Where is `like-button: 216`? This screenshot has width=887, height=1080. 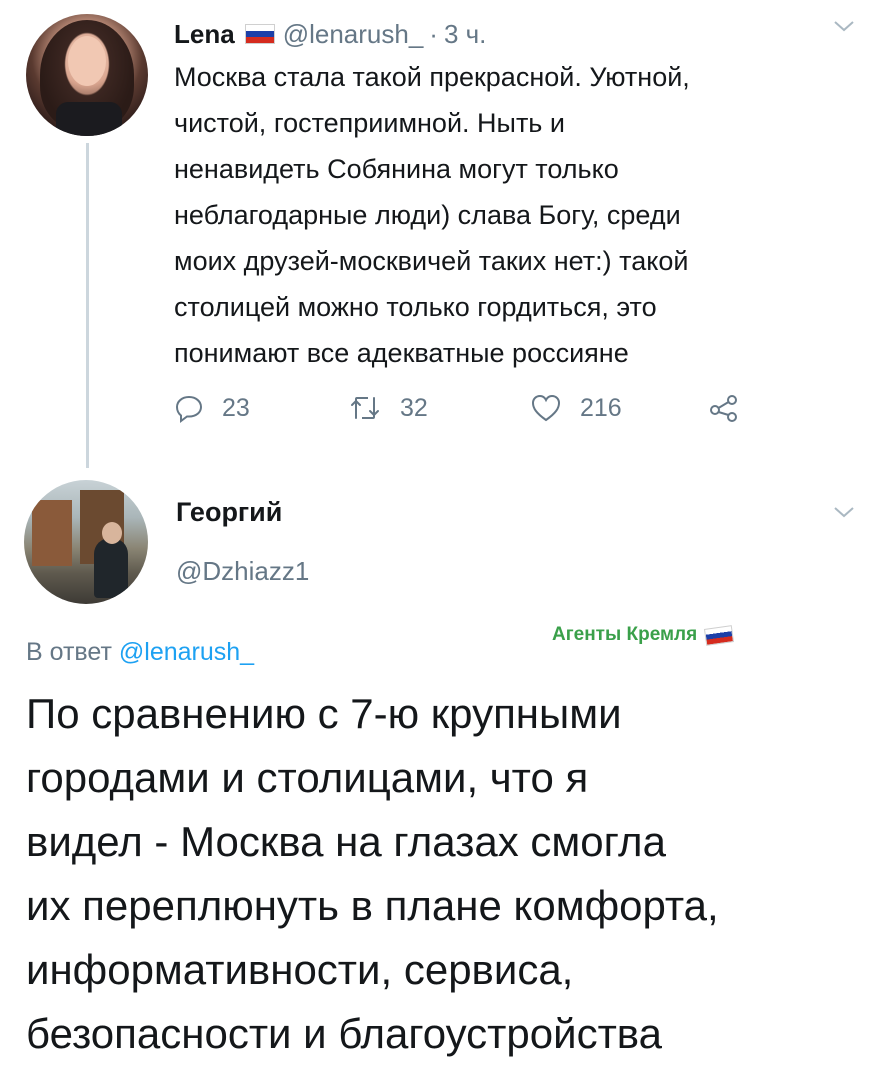
like-button: 216 is located at coordinates (576, 408).